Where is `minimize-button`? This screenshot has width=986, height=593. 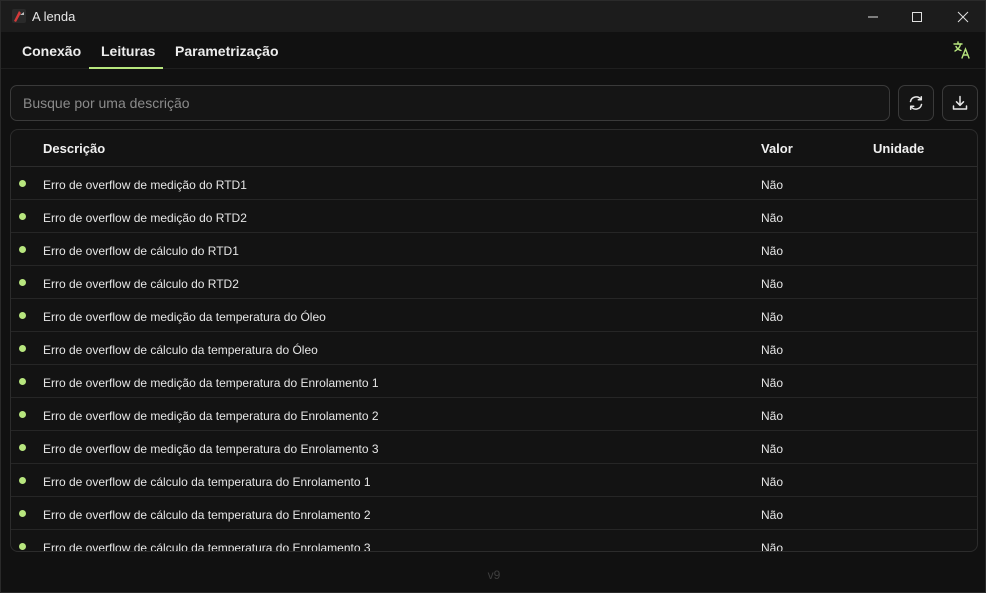 minimize-button is located at coordinates (873, 16).